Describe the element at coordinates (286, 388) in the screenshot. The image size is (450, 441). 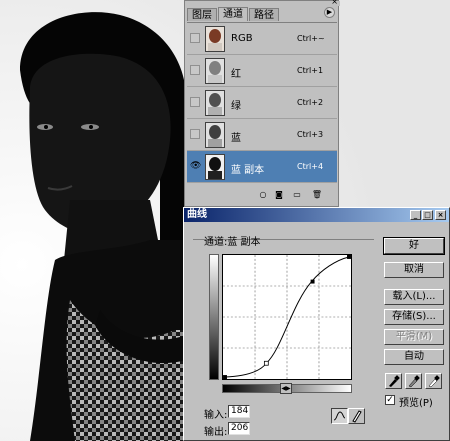
I see `gradient-direction-toggle: ◀▶` at that location.